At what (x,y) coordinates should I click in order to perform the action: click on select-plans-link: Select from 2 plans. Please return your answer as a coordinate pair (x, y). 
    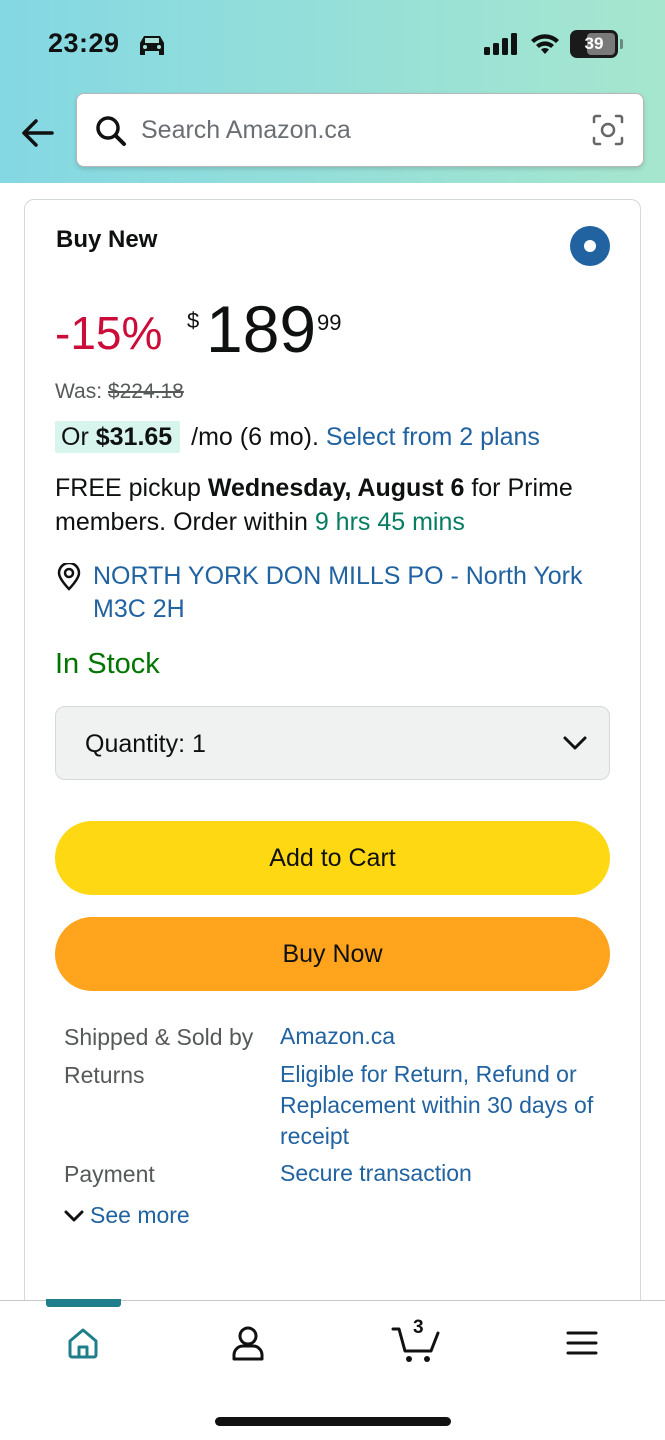
    Looking at the image, I should click on (433, 437).